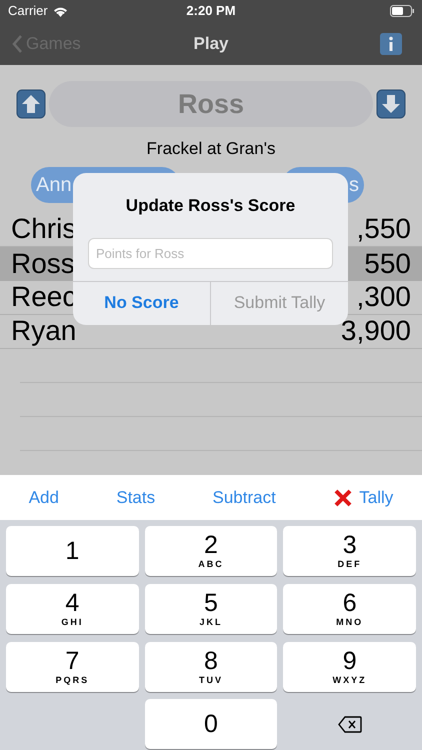  Describe the element at coordinates (211, 148) in the screenshot. I see `game-title: Frackel at Gran's` at that location.